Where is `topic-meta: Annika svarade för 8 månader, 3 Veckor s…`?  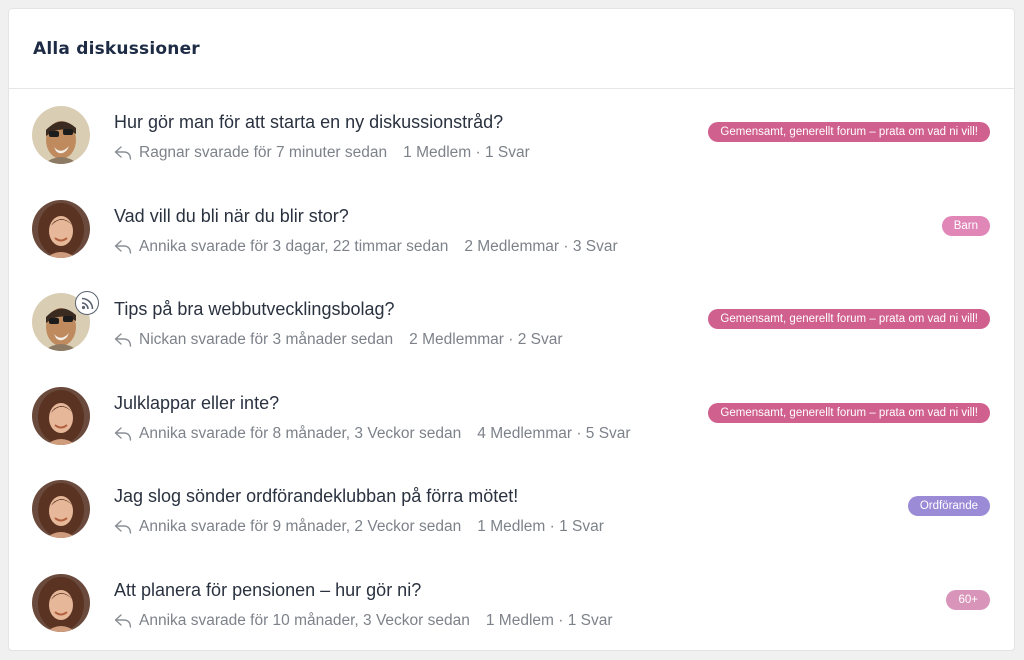
topic-meta: Annika svarade för 8 månader, 3 Veckor s… is located at coordinates (372, 434).